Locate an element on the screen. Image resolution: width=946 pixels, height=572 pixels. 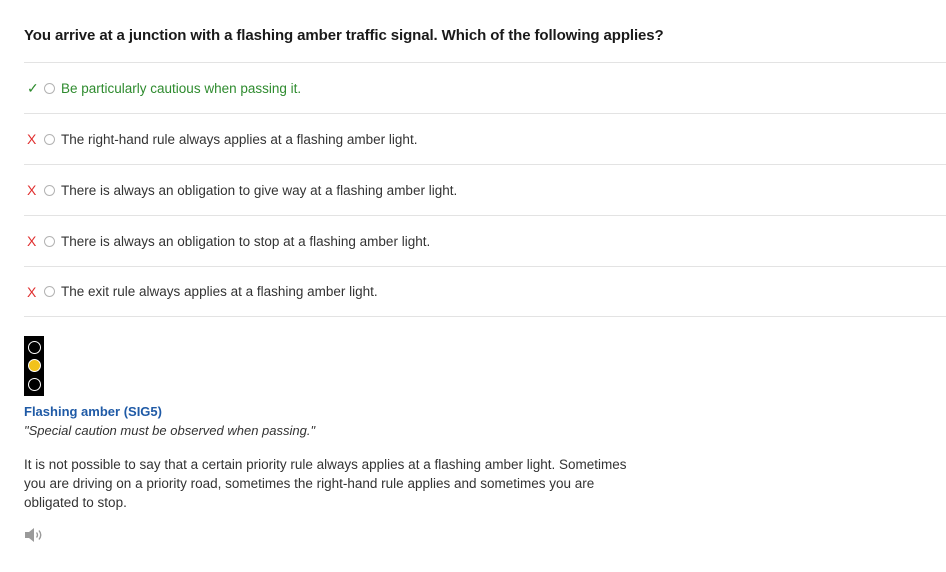
traffic-light-icon is located at coordinates (34, 366).